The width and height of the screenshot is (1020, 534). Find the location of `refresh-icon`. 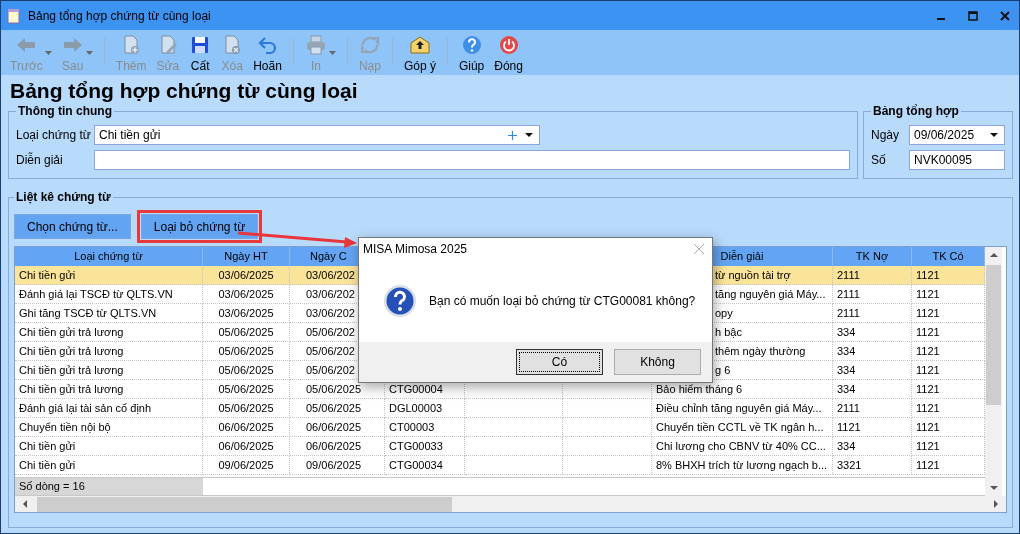

refresh-icon is located at coordinates (369, 45).